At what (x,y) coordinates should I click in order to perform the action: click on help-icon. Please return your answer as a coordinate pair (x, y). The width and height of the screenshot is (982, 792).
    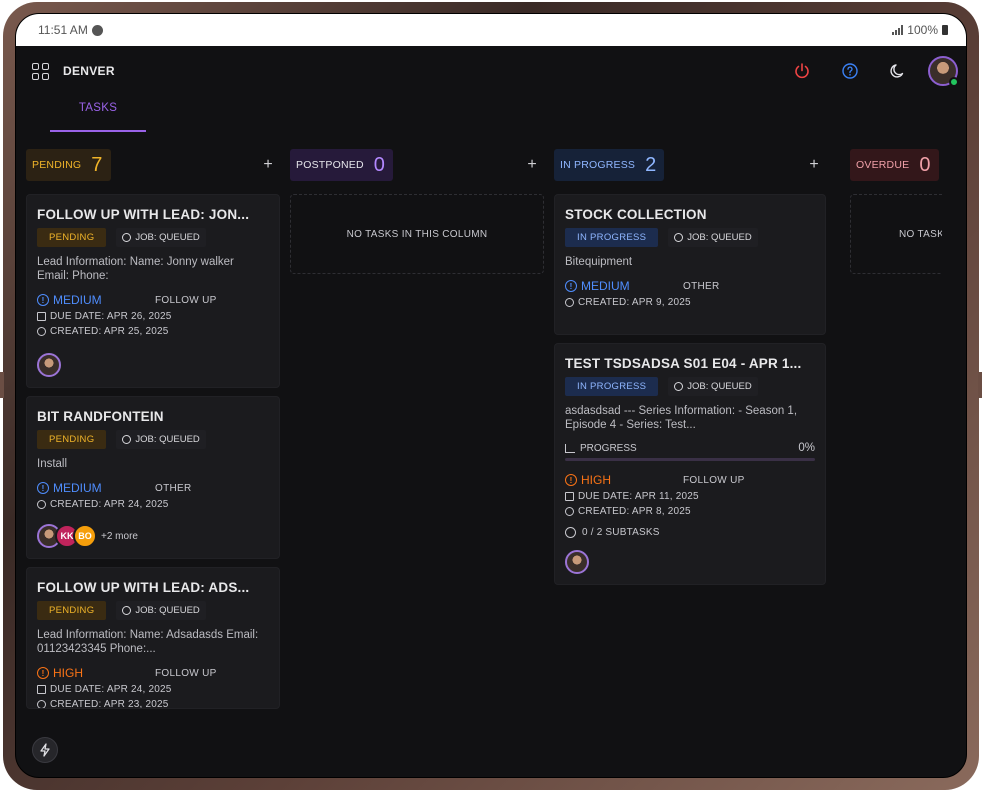
    Looking at the image, I should click on (850, 71).